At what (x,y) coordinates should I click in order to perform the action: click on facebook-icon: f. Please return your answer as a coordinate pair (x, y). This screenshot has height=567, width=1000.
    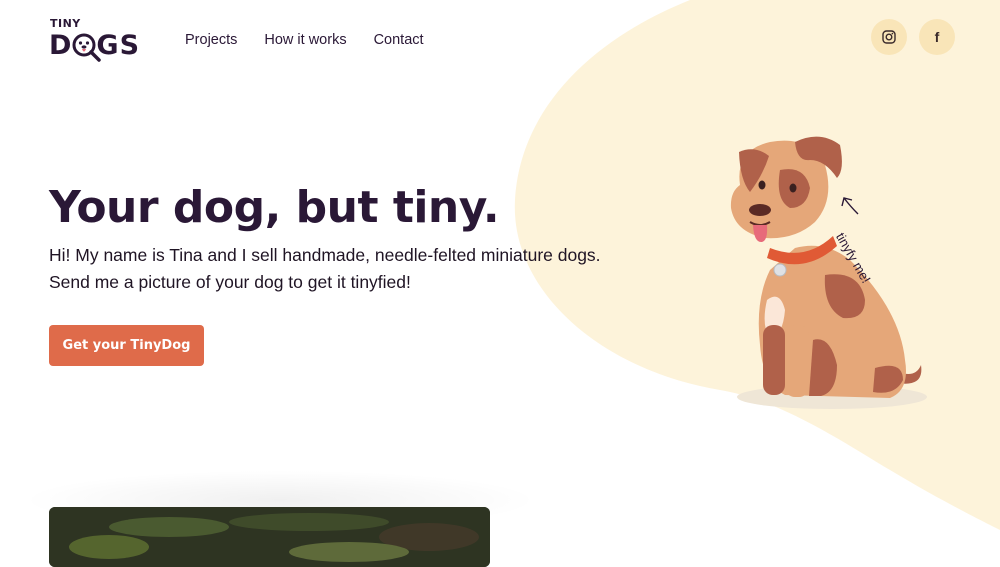
    Looking at the image, I should click on (937, 37).